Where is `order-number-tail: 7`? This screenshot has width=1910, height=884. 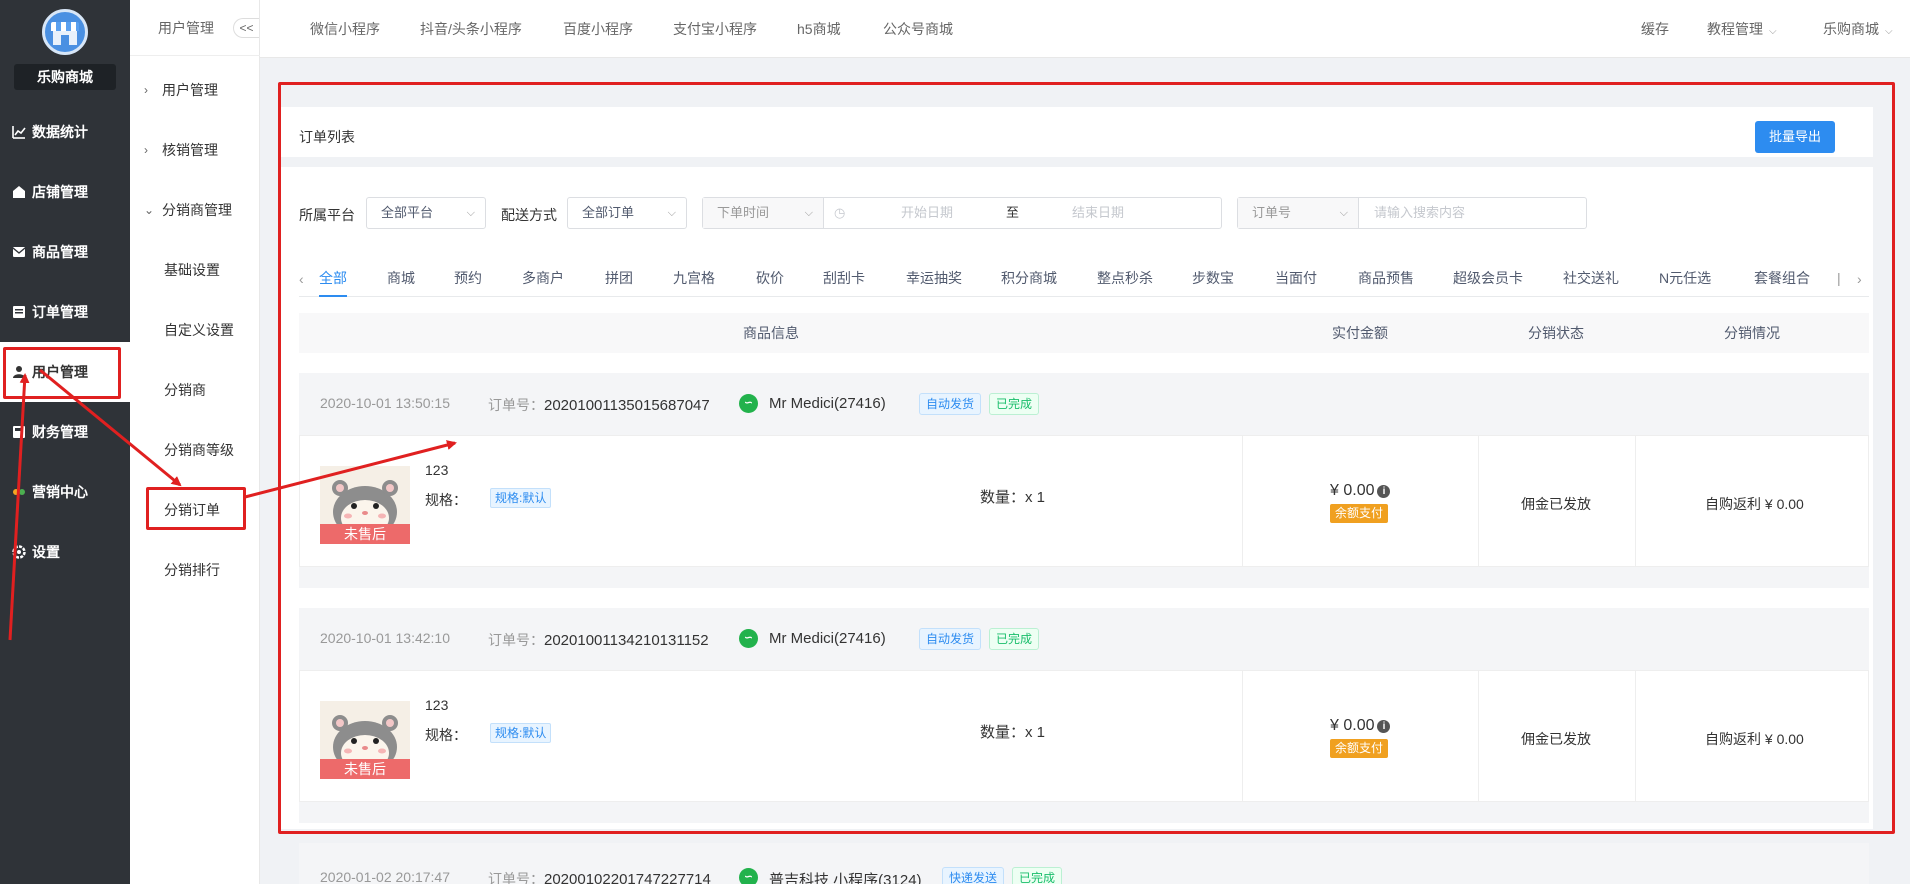
order-number-tail: 7 is located at coordinates (705, 405).